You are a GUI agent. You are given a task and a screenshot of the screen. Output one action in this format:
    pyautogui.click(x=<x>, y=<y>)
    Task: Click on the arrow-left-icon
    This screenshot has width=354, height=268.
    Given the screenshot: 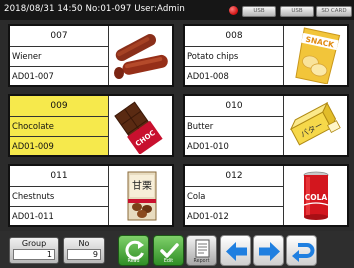 What is the action you would take?
    pyautogui.click(x=236, y=251)
    